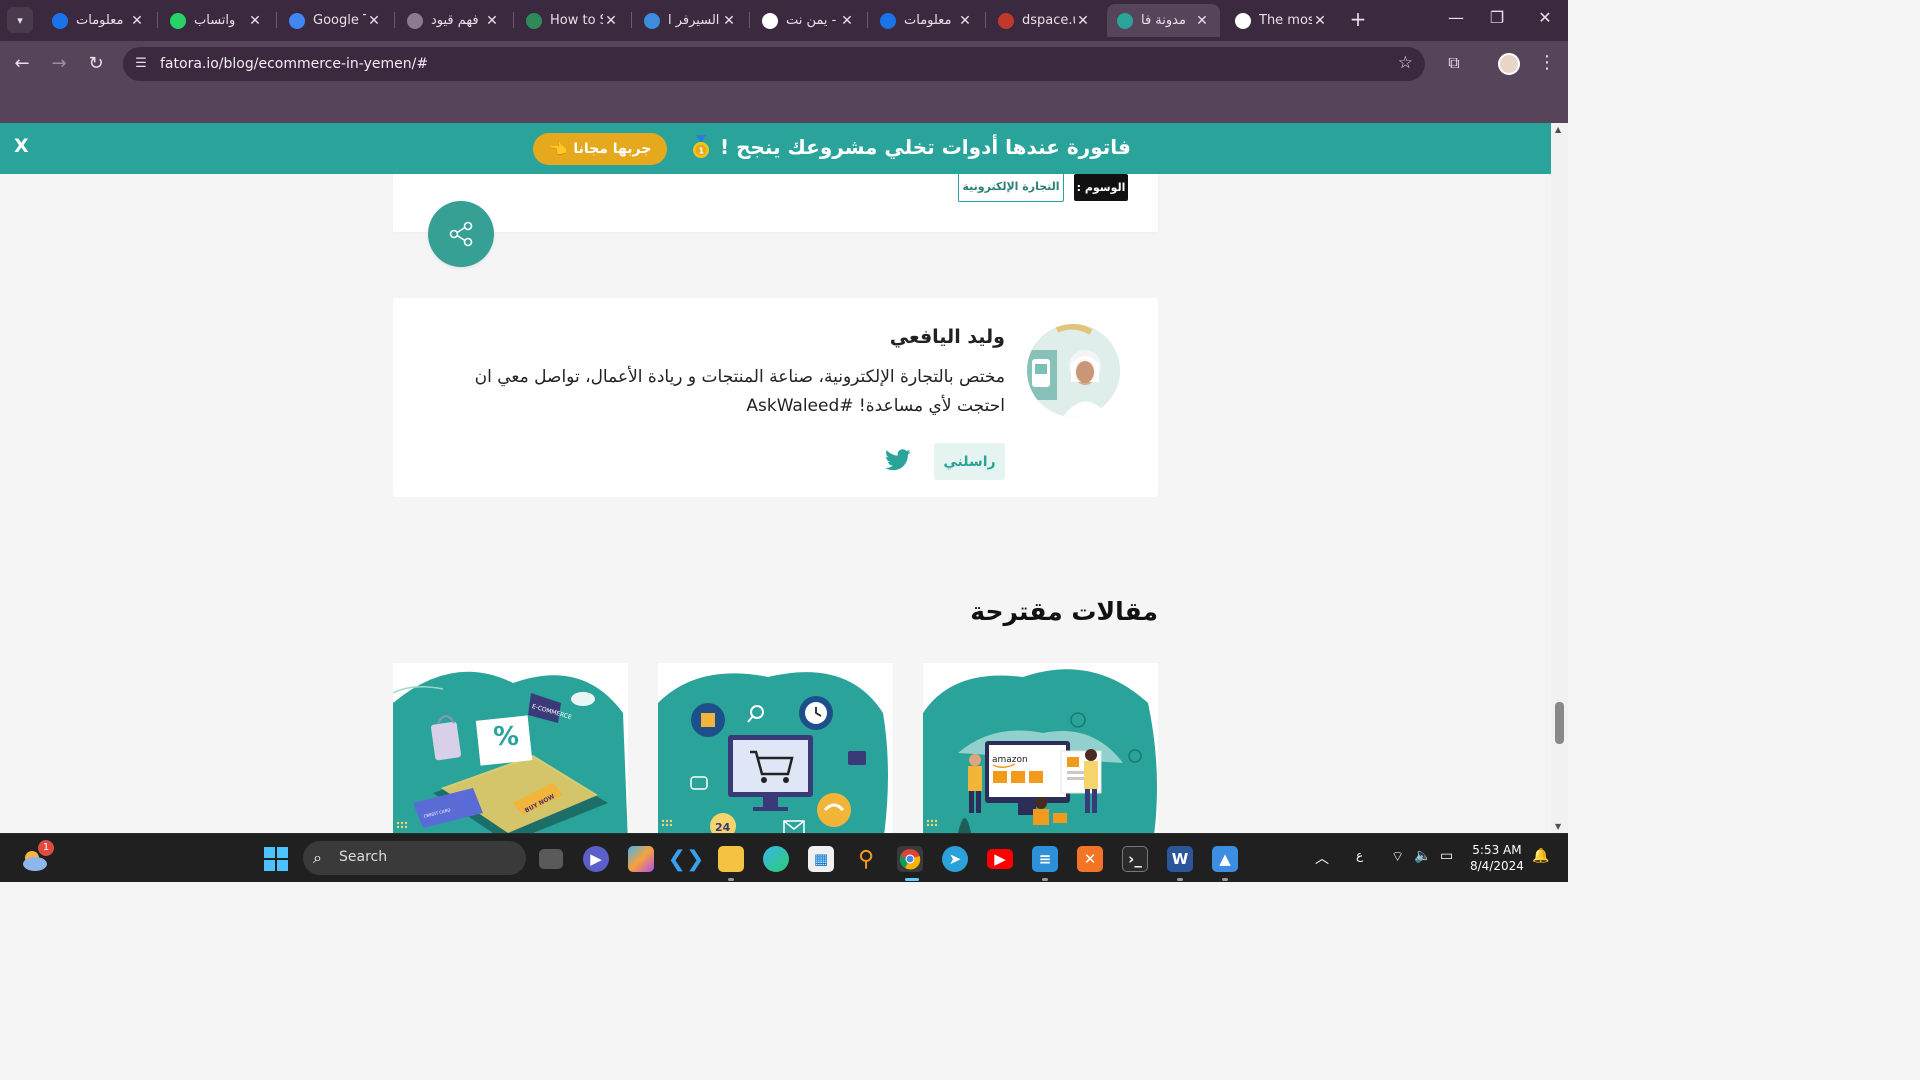 This screenshot has width=1920, height=1080. Describe the element at coordinates (1559, 723) in the screenshot. I see `scrollbar-thumb` at that location.